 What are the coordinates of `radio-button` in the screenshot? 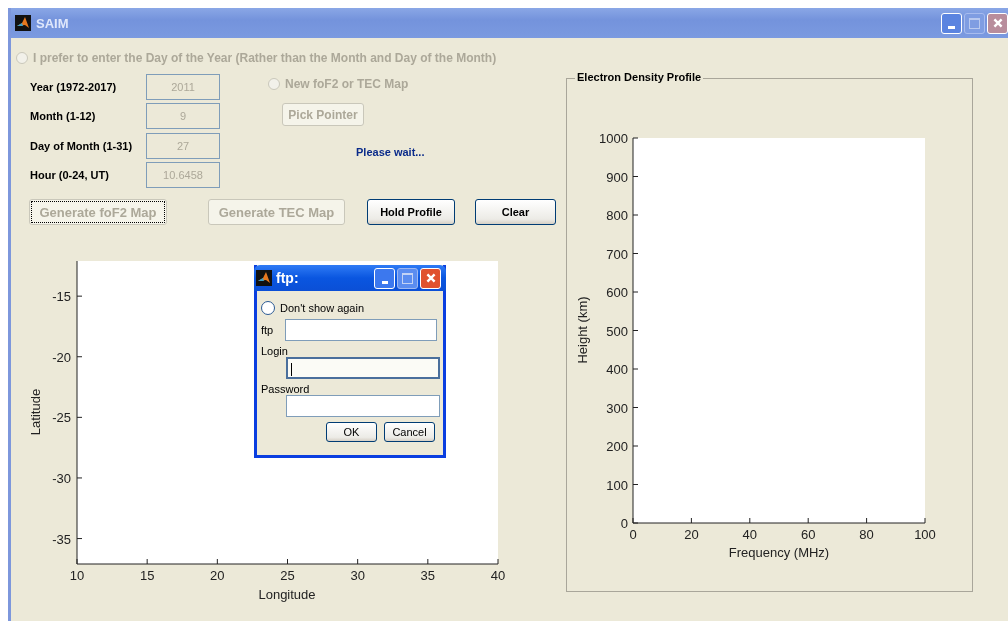 It's located at (268, 308).